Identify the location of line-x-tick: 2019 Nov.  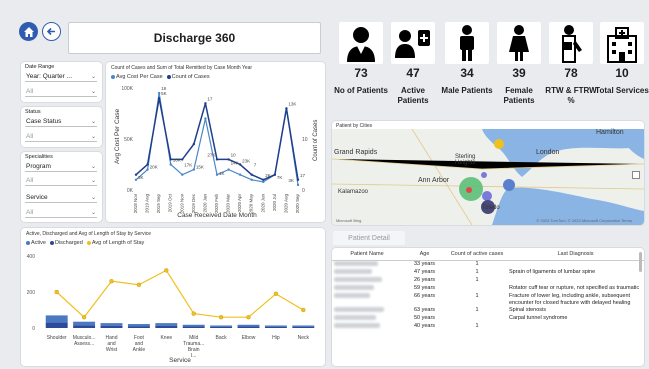
(181, 203).